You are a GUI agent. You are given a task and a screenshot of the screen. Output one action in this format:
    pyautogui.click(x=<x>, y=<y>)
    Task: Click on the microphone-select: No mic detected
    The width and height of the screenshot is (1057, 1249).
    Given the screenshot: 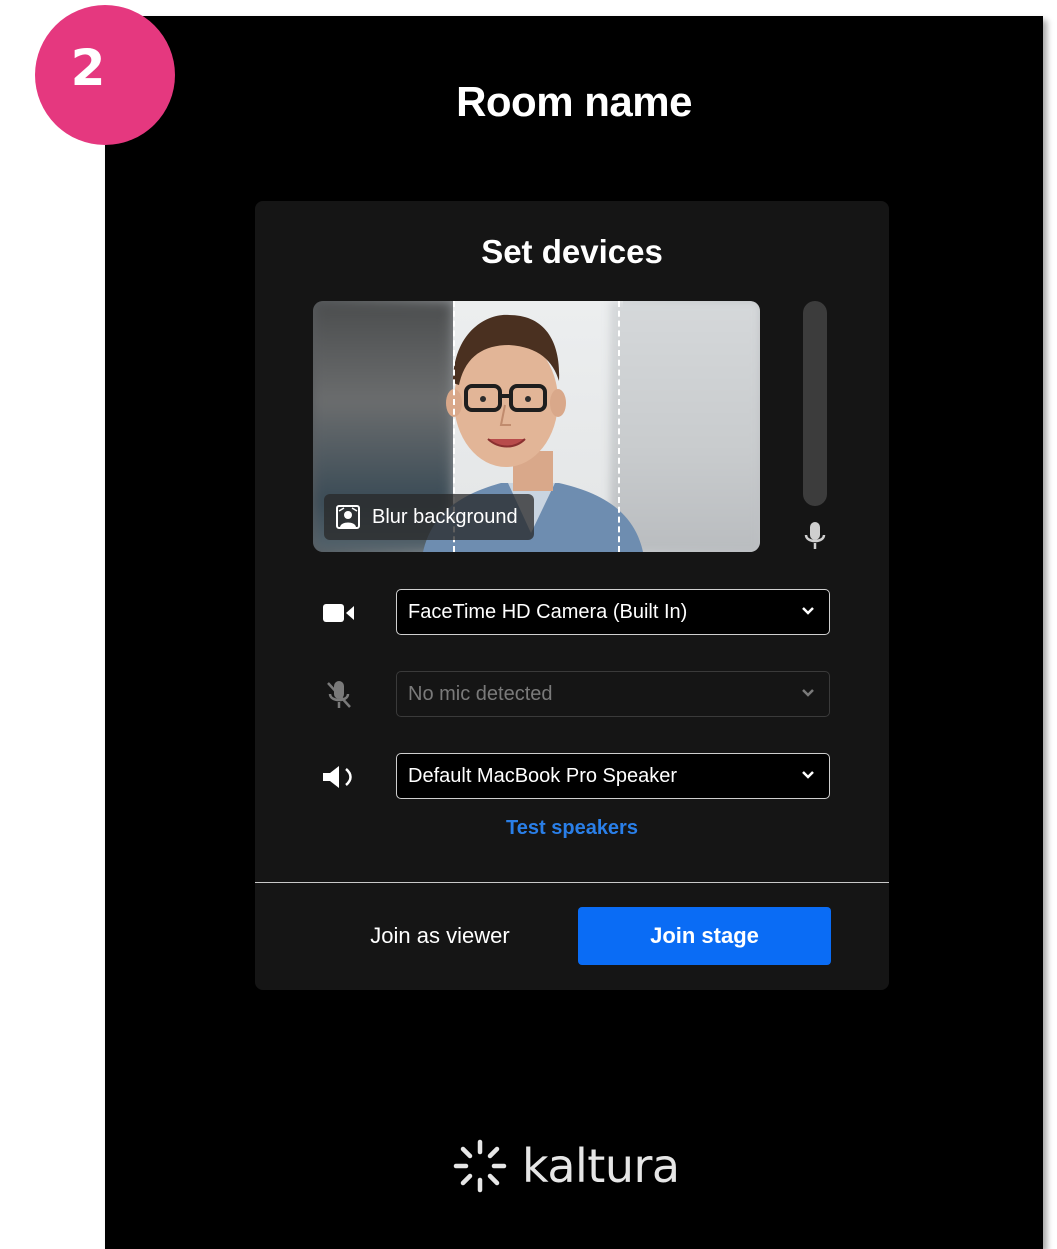 What is the action you would take?
    pyautogui.click(x=613, y=694)
    